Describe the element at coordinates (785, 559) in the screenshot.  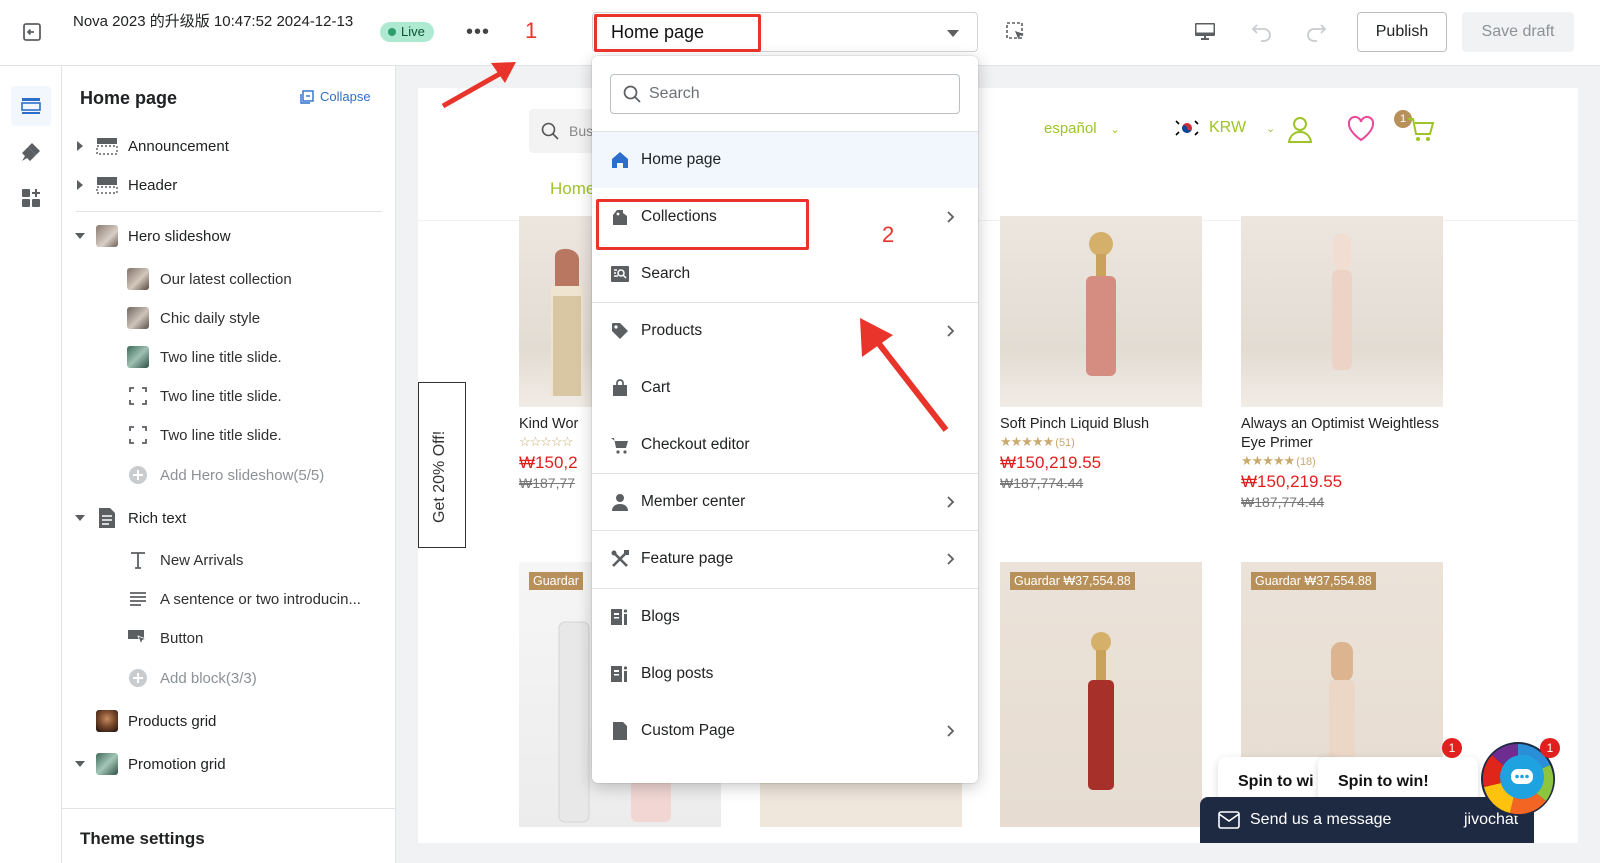
I see `dropdown-item-feature-page: Feature page` at that location.